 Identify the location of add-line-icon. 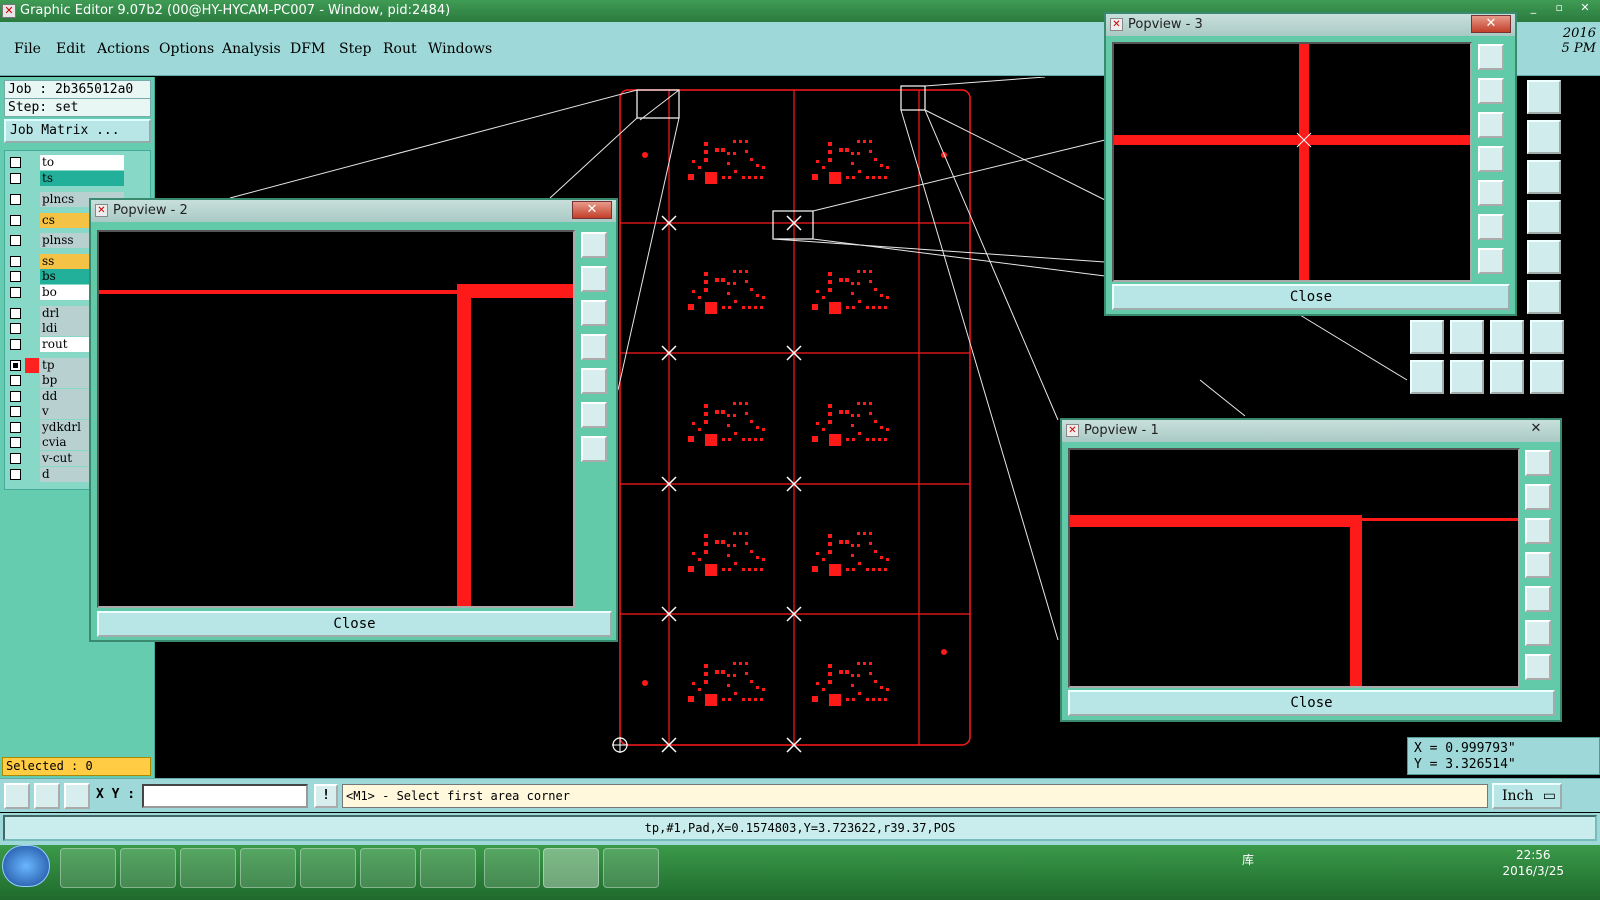
(1427, 337).